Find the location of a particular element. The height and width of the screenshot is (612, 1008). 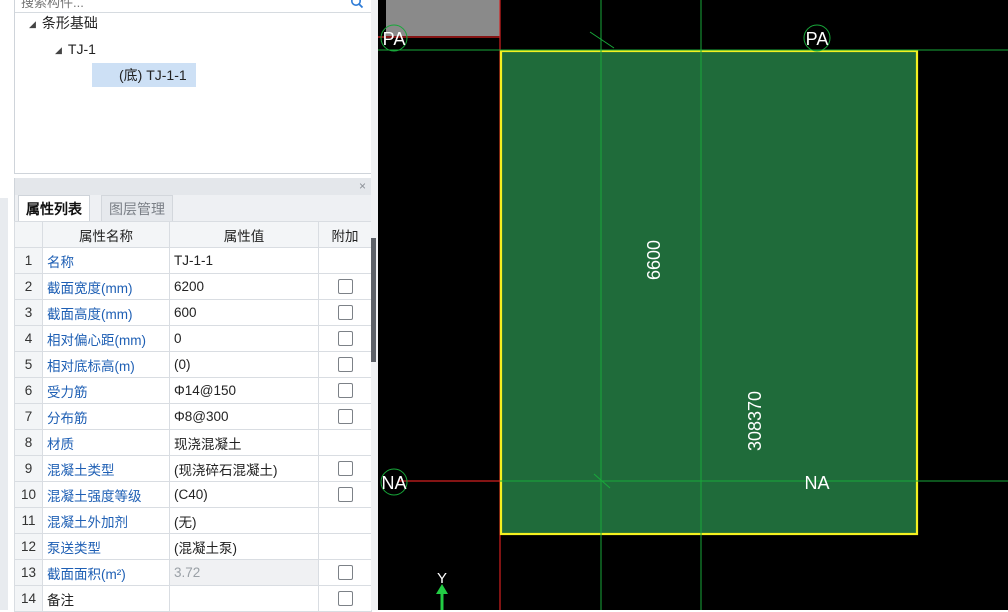

table-header-row: 属性名称 属性值 附加 is located at coordinates (193, 234).